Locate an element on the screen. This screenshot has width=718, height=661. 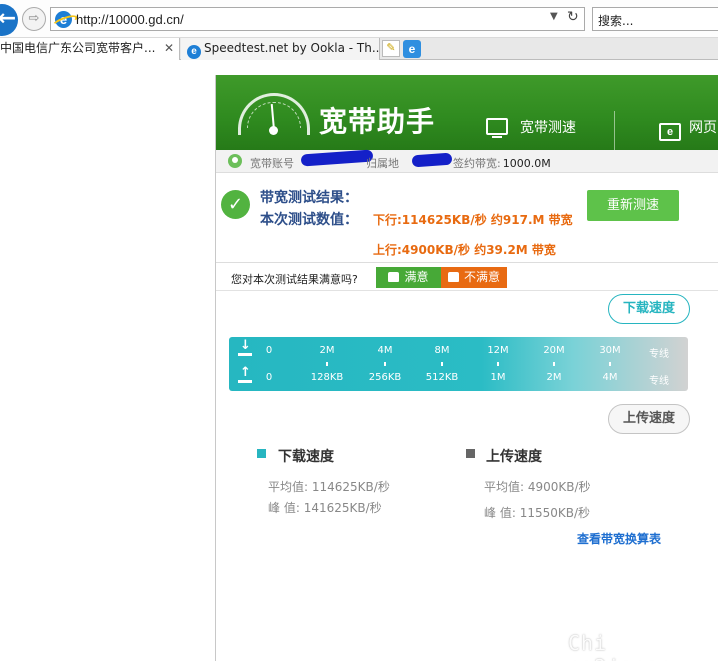
upload-scale-label: 128KB is located at coordinates (327, 377).